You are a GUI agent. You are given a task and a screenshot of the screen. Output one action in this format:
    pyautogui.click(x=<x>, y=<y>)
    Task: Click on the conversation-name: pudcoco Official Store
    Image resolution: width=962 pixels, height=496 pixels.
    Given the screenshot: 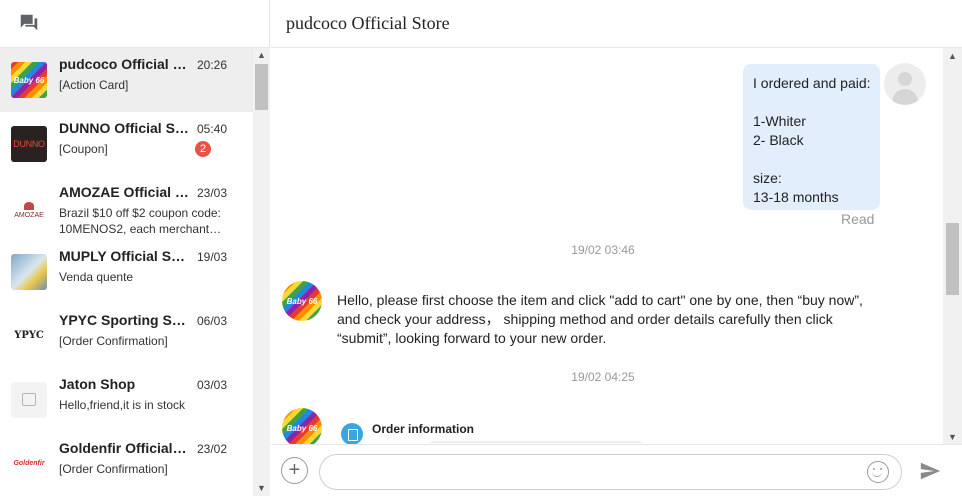 What is the action you would take?
    pyautogui.click(x=124, y=64)
    